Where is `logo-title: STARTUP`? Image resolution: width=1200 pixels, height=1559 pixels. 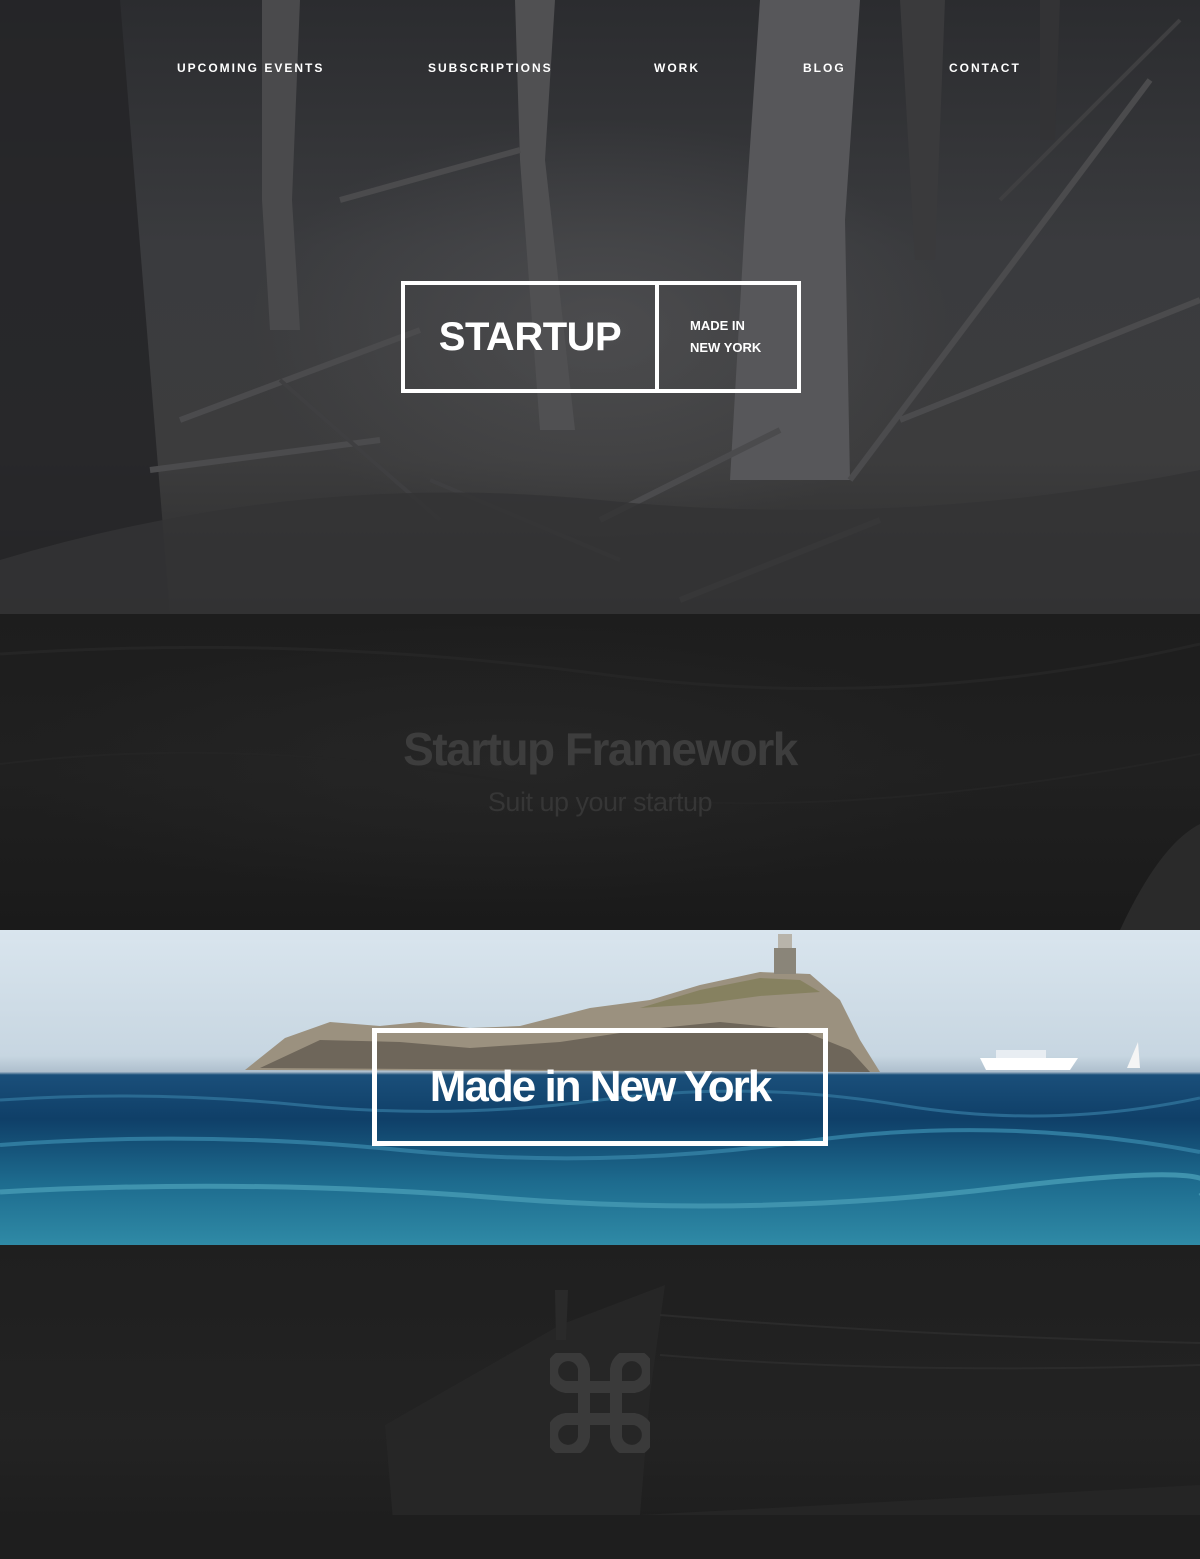
logo-title: STARTUP is located at coordinates (532, 337).